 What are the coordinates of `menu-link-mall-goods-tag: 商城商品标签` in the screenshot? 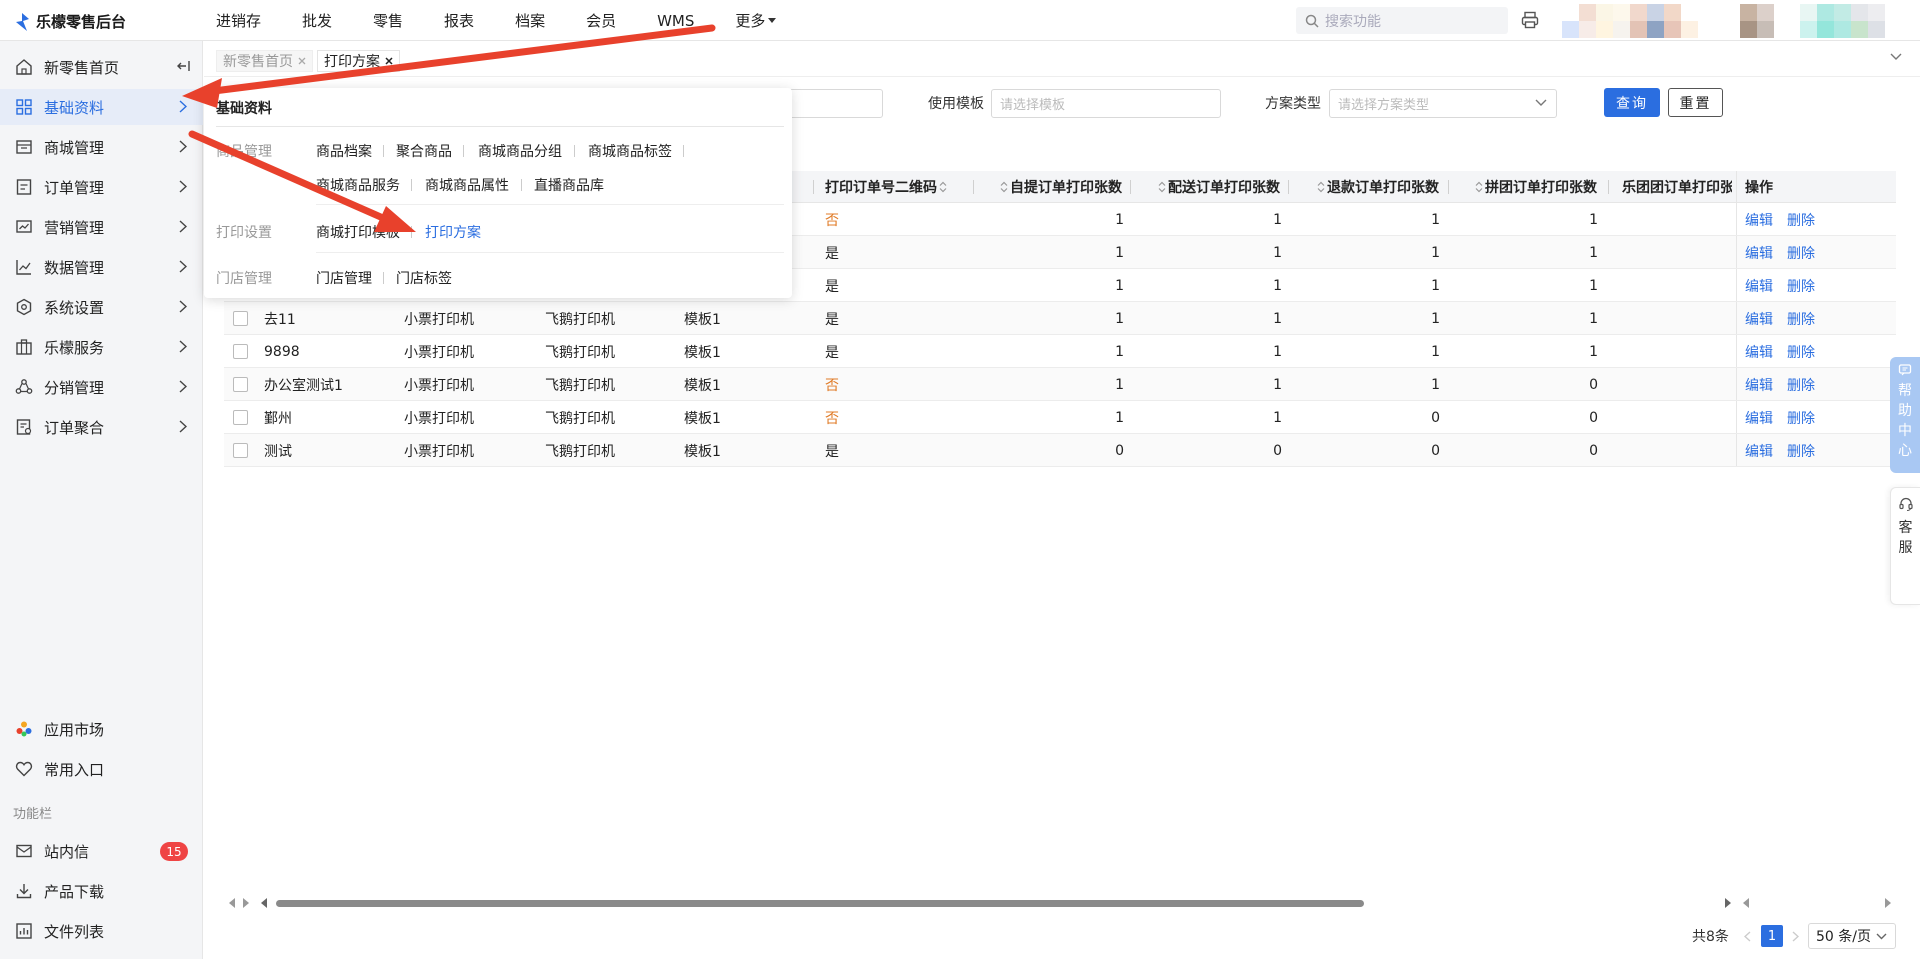 It's located at (630, 151).